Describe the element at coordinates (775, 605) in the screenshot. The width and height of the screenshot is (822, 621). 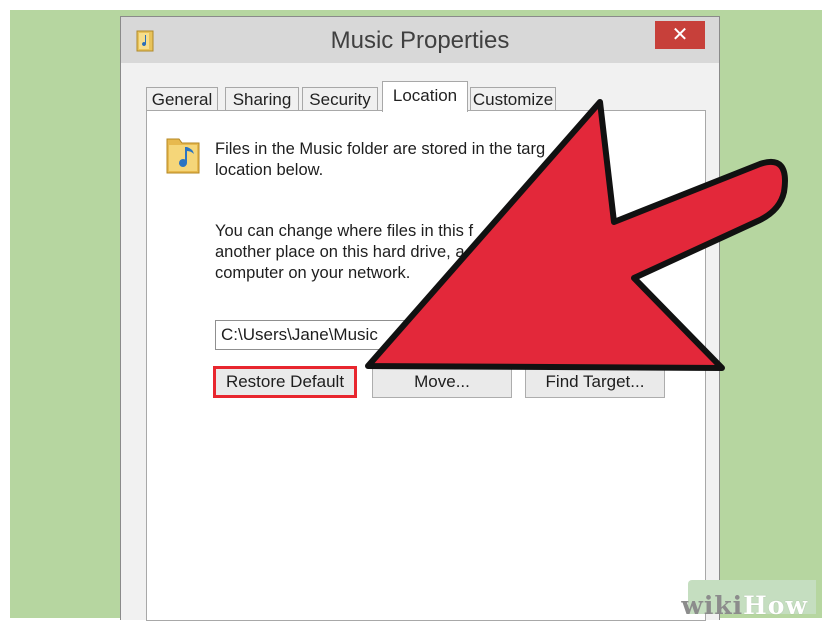
I see `watermark-part2: How` at that location.